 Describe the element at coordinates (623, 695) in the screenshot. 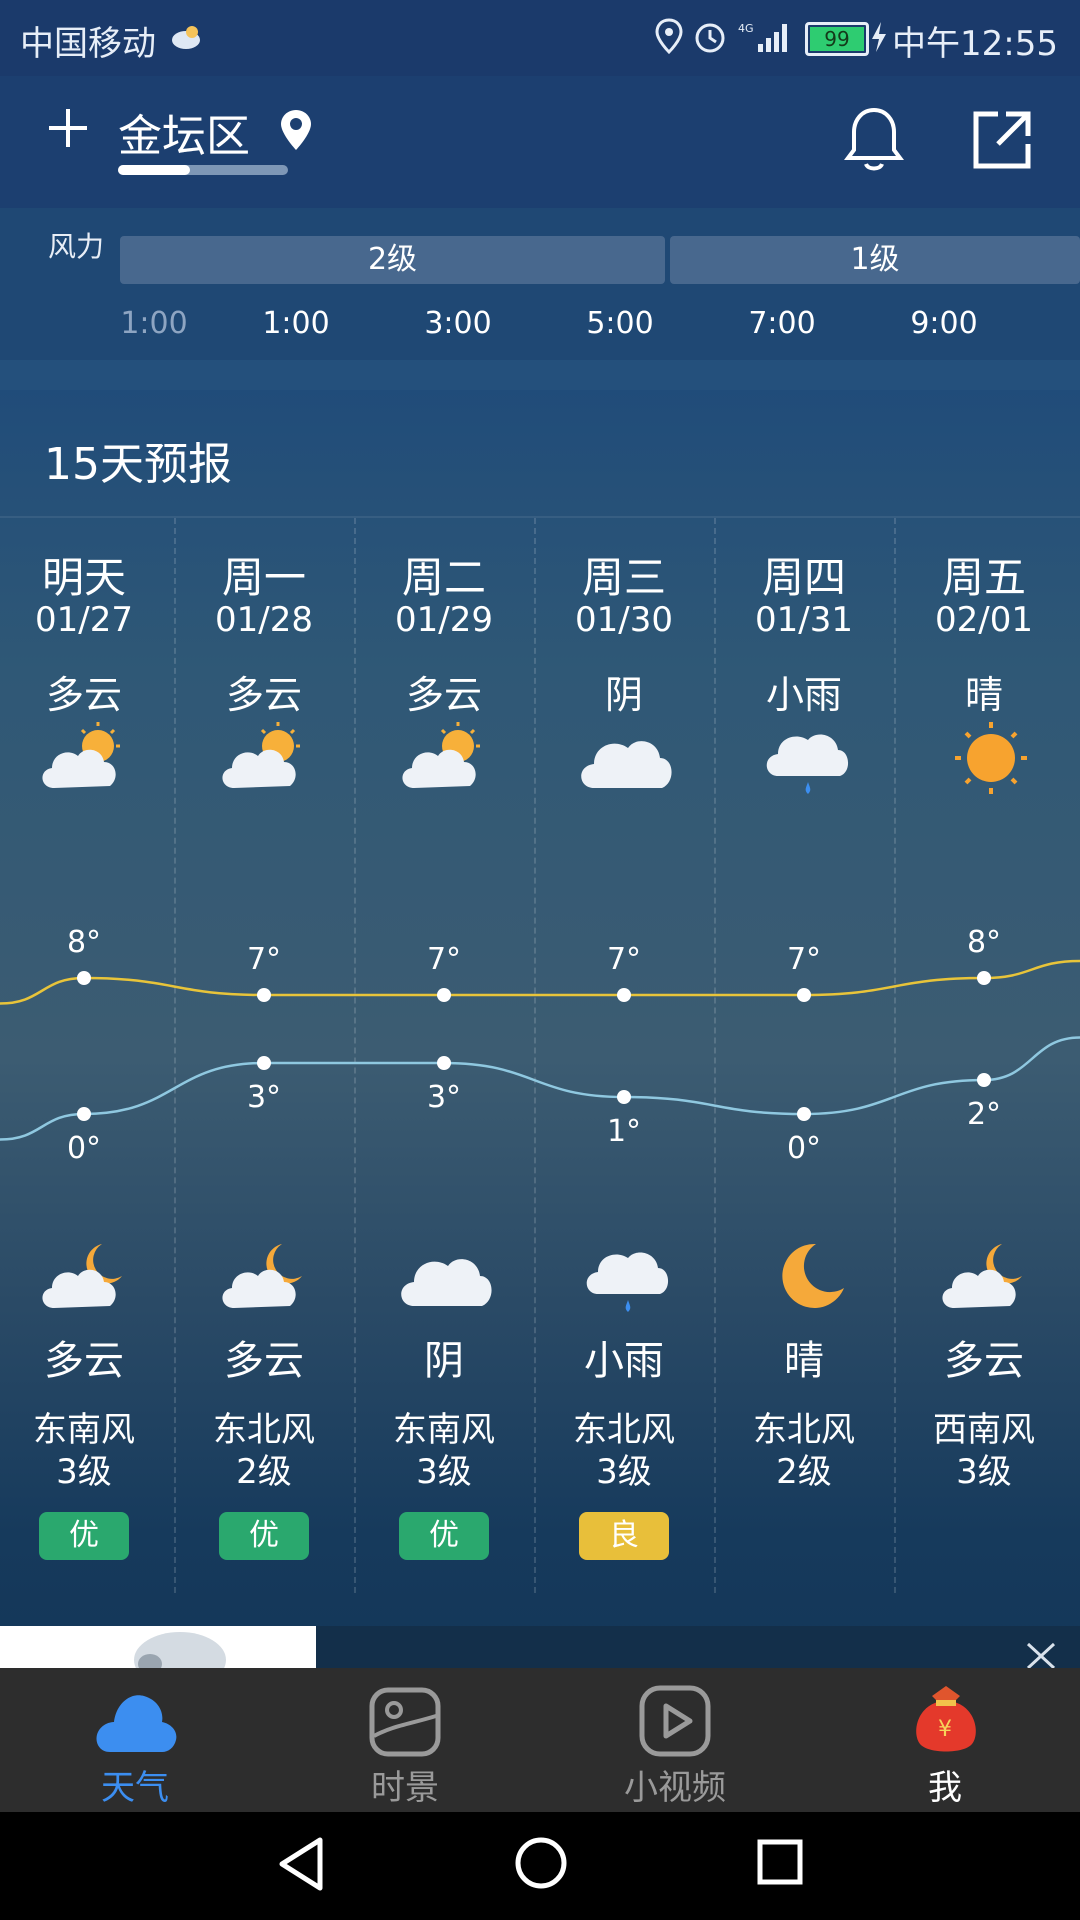

I see `day-weather: 阴` at that location.